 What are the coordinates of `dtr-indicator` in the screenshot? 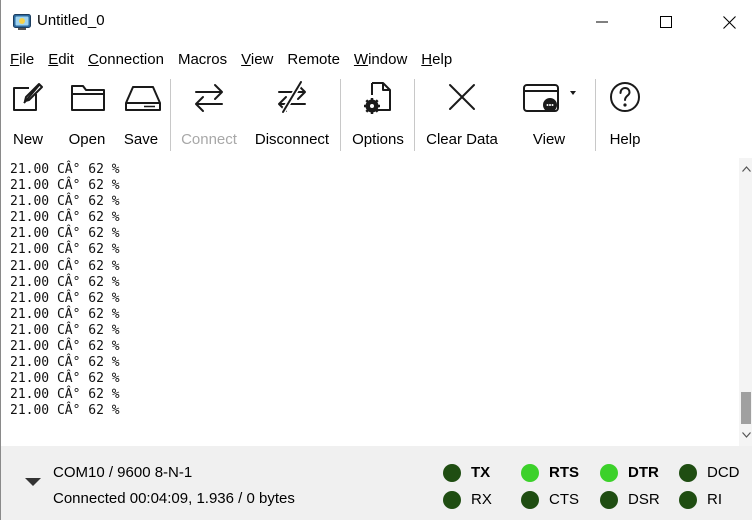 It's located at (609, 473).